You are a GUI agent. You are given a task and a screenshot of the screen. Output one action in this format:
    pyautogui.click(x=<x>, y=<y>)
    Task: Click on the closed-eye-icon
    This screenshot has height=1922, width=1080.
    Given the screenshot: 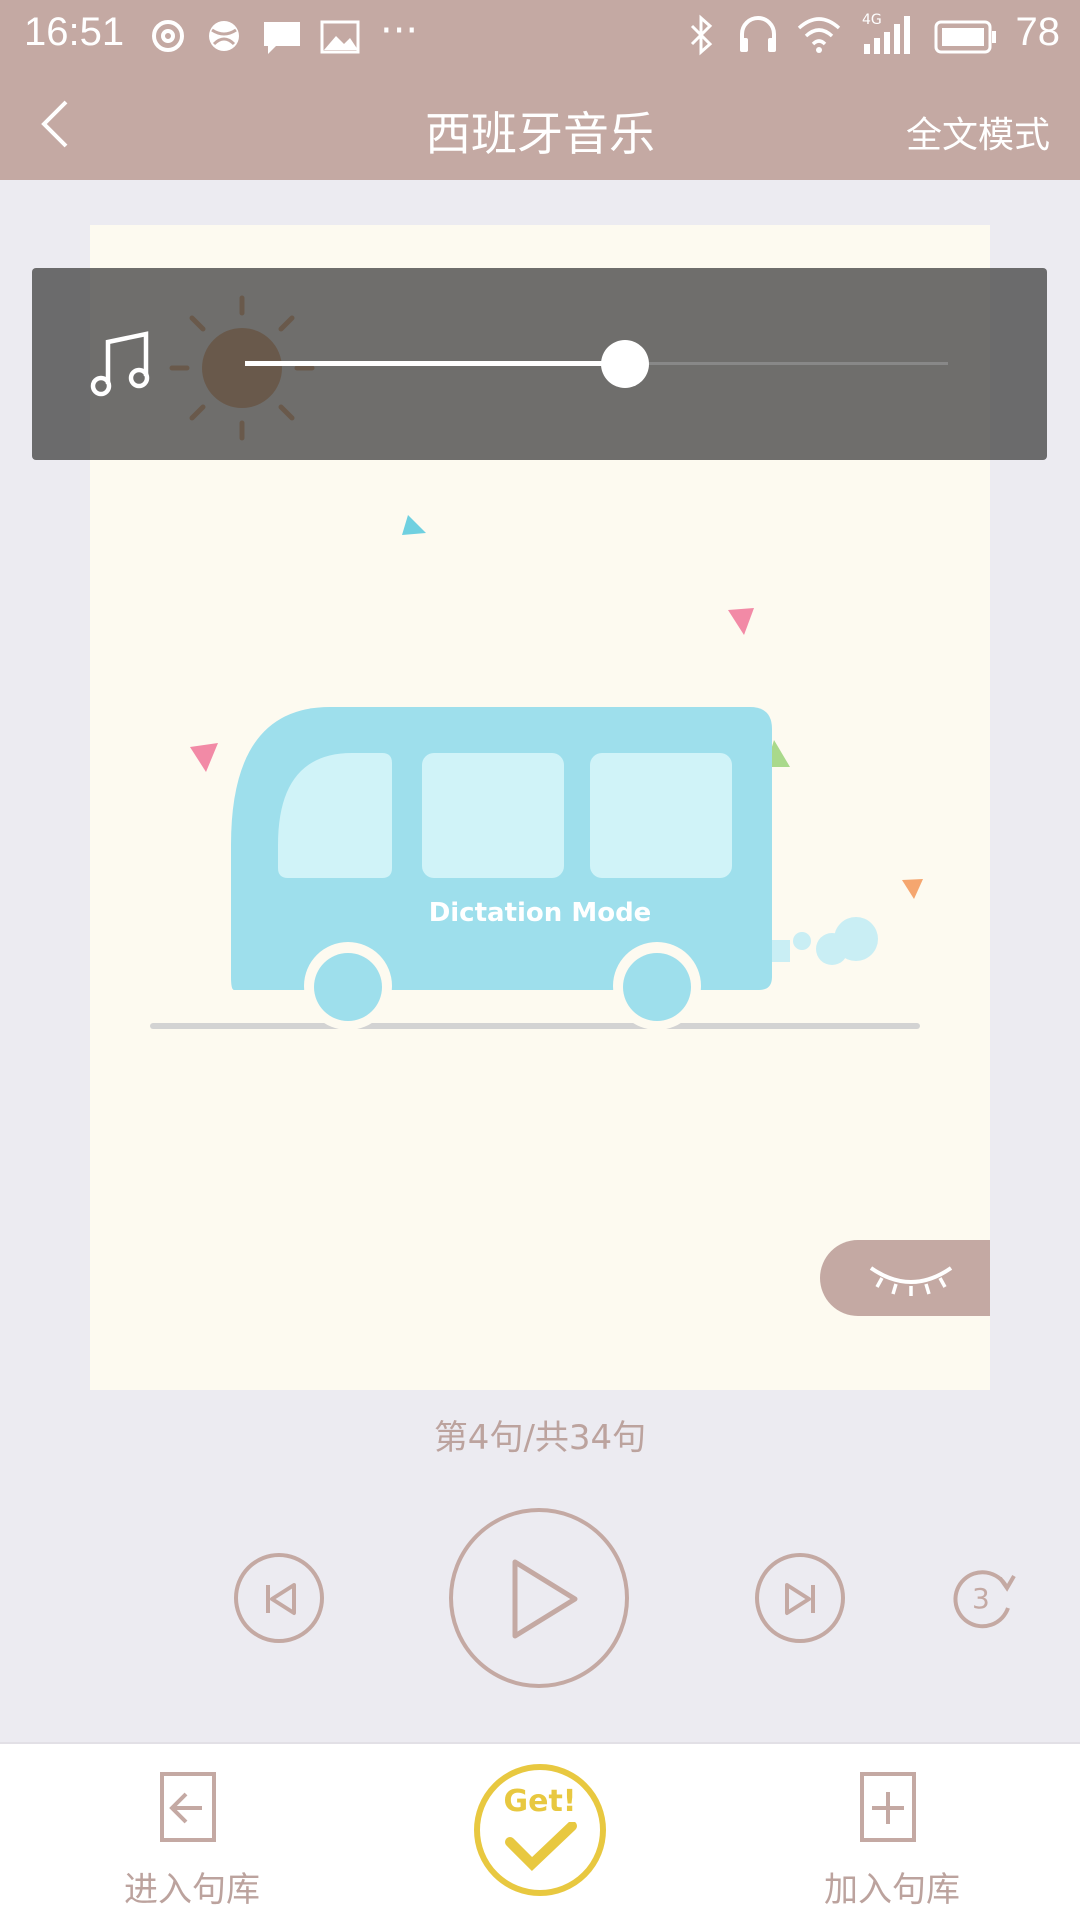 What is the action you would take?
    pyautogui.click(x=911, y=1281)
    